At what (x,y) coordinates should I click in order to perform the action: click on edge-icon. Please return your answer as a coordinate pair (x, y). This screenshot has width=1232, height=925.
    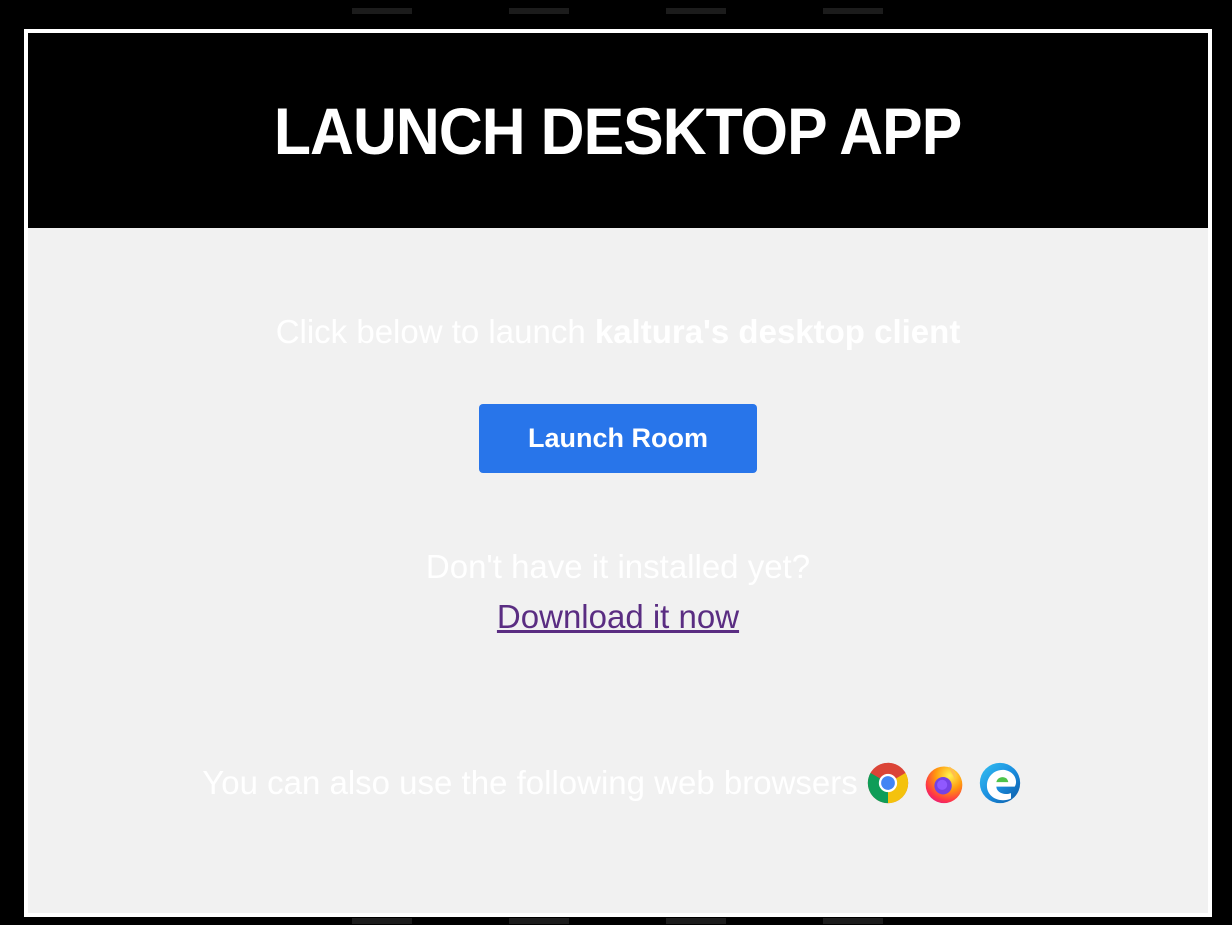
    Looking at the image, I should click on (1000, 783).